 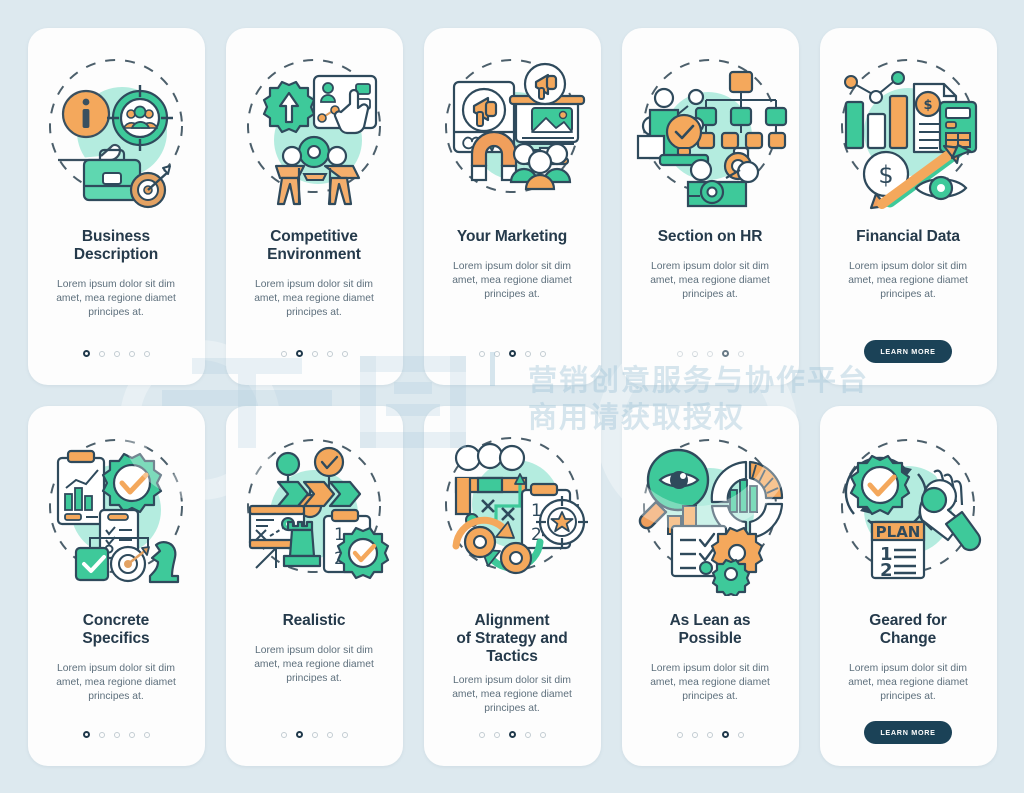 What do you see at coordinates (116, 507) in the screenshot?
I see `illustration-concrete-specifics` at bounding box center [116, 507].